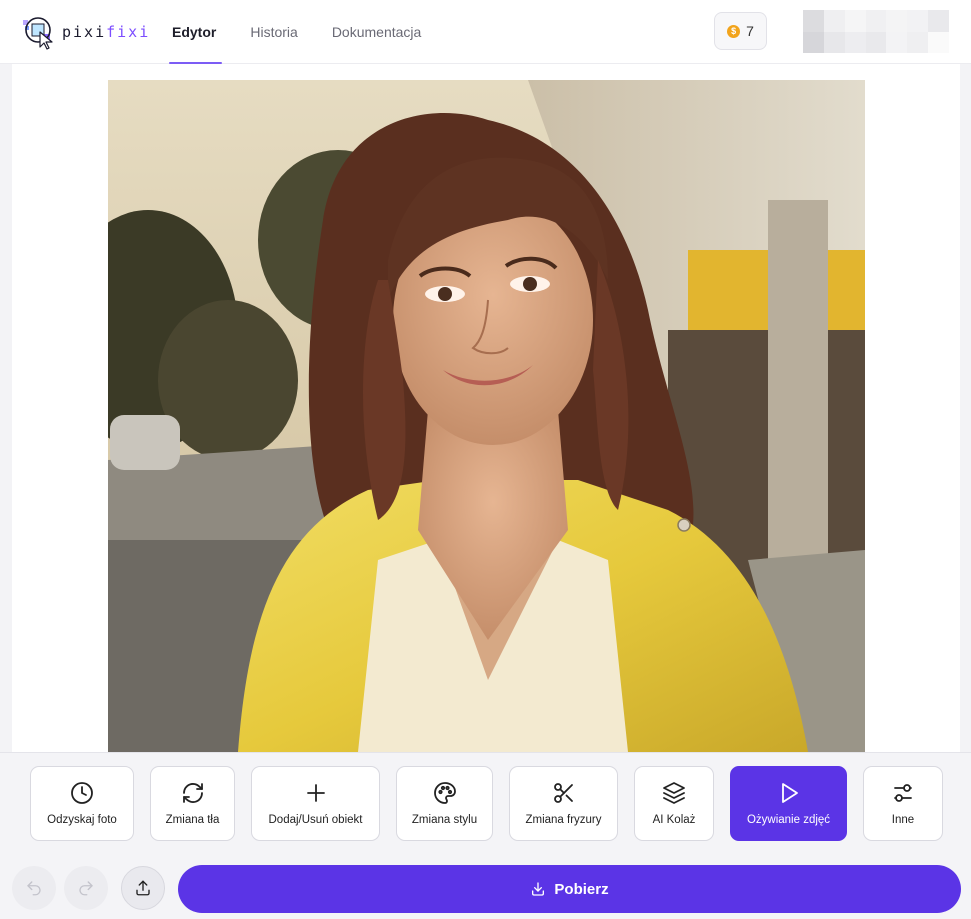 The width and height of the screenshot is (971, 919). Describe the element at coordinates (903, 793) in the screenshot. I see `sliders-icon` at that location.